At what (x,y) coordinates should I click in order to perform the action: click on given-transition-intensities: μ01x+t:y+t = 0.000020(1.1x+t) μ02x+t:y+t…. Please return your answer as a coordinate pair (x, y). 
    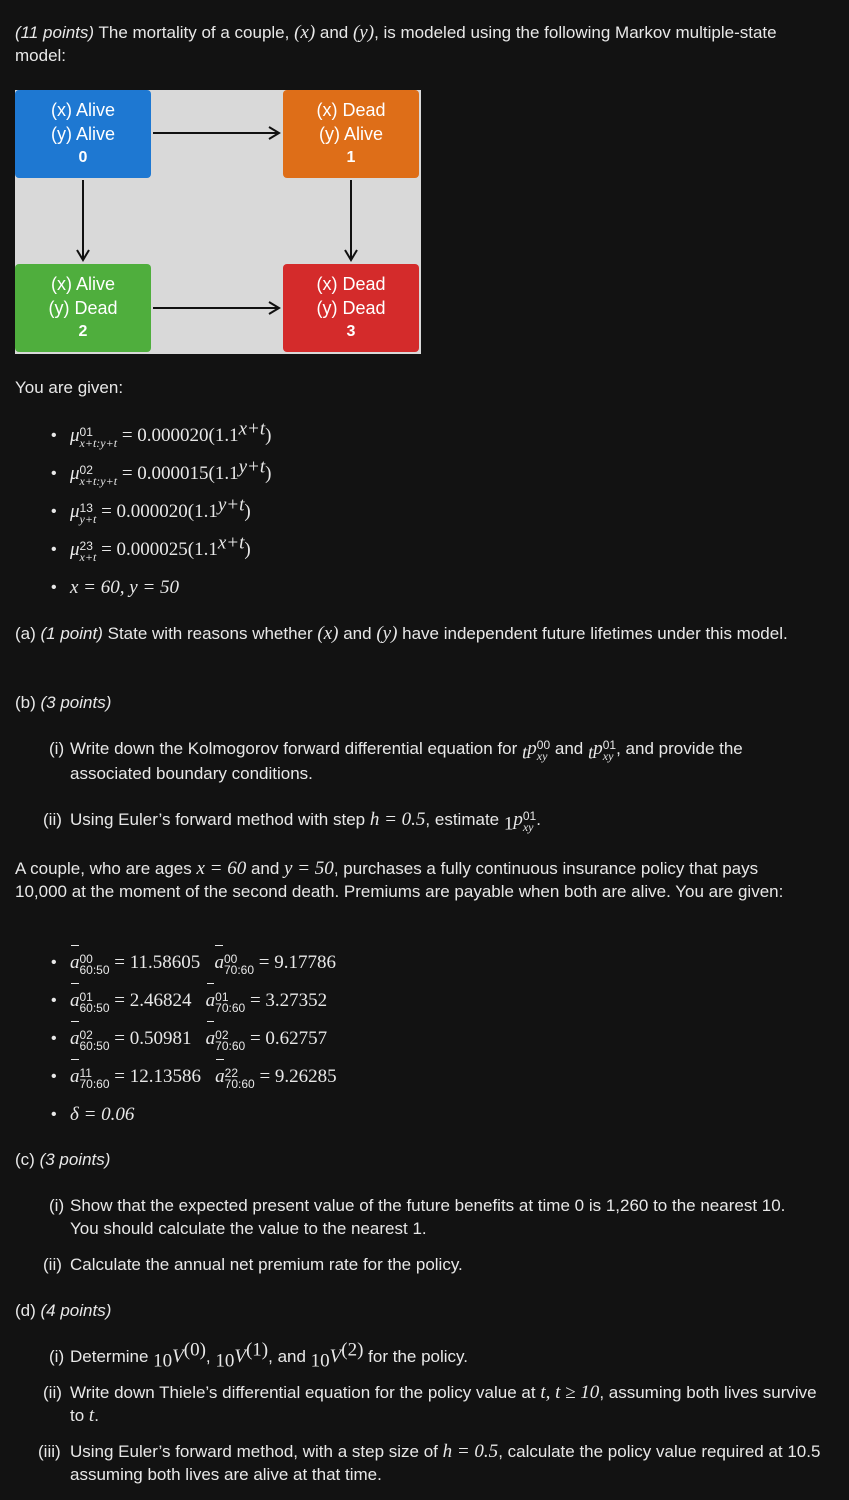
    Looking at the image, I should click on (135, 512).